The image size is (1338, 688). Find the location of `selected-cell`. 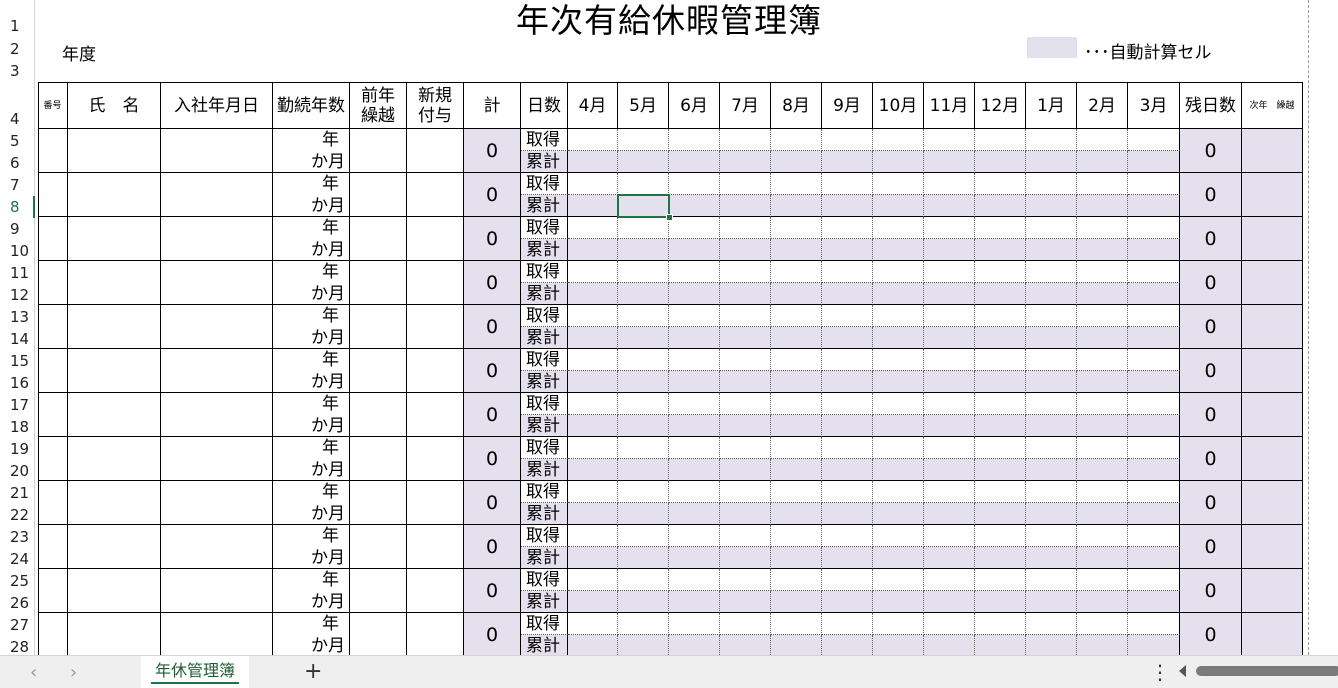

selected-cell is located at coordinates (643, 206).